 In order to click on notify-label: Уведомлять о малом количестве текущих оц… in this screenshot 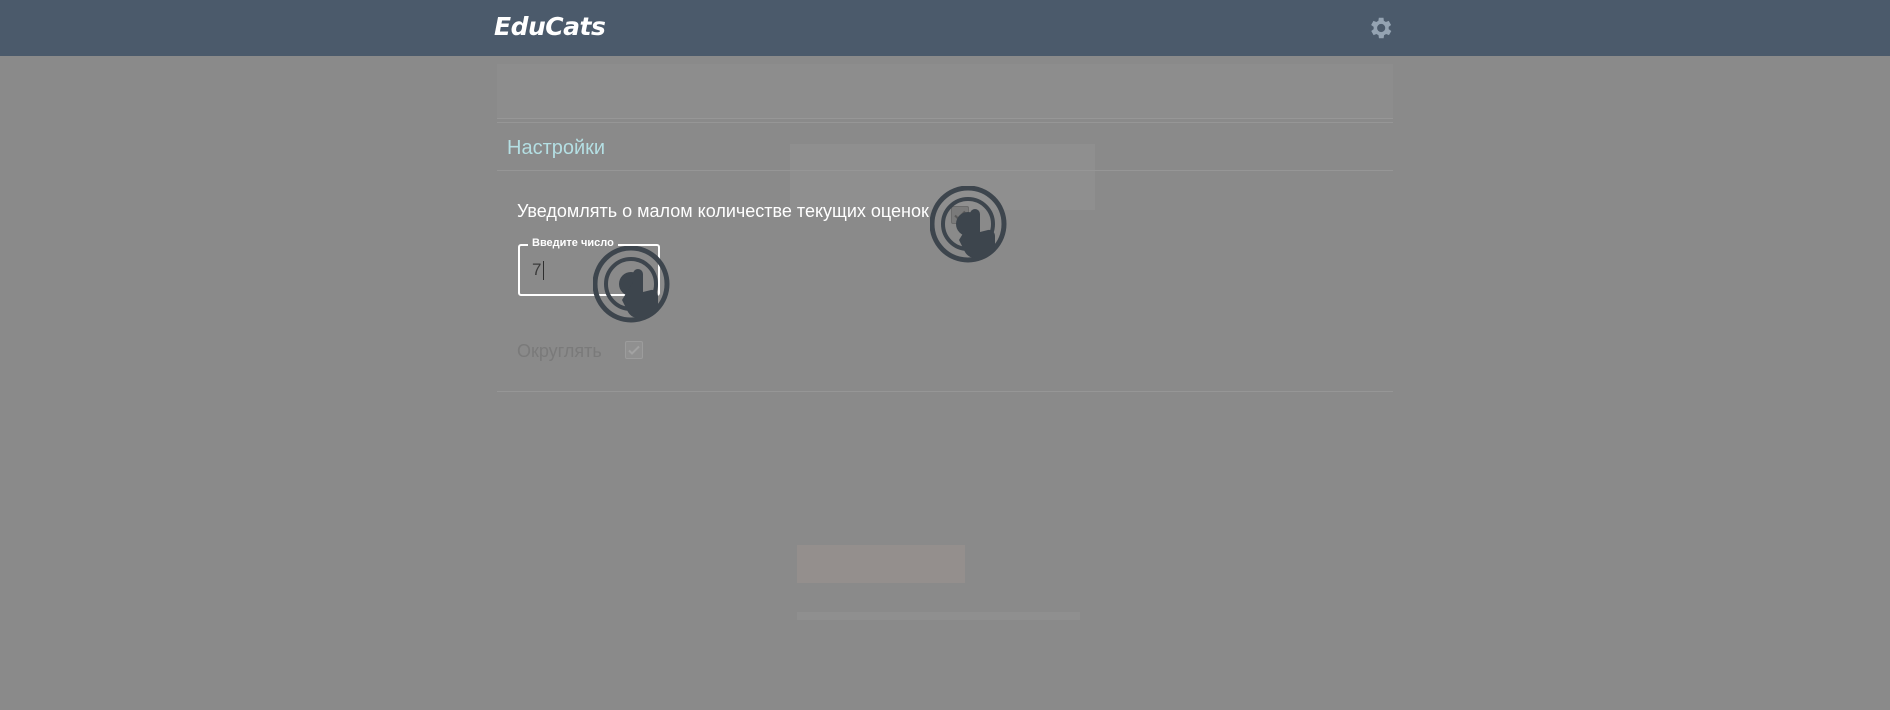, I will do `click(723, 211)`.